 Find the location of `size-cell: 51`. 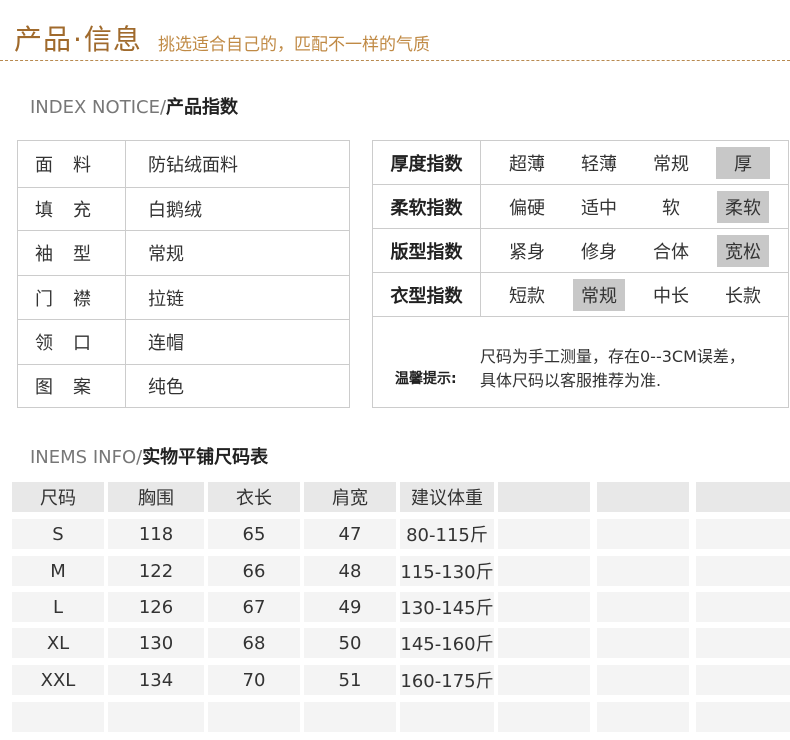

size-cell: 51 is located at coordinates (350, 680).